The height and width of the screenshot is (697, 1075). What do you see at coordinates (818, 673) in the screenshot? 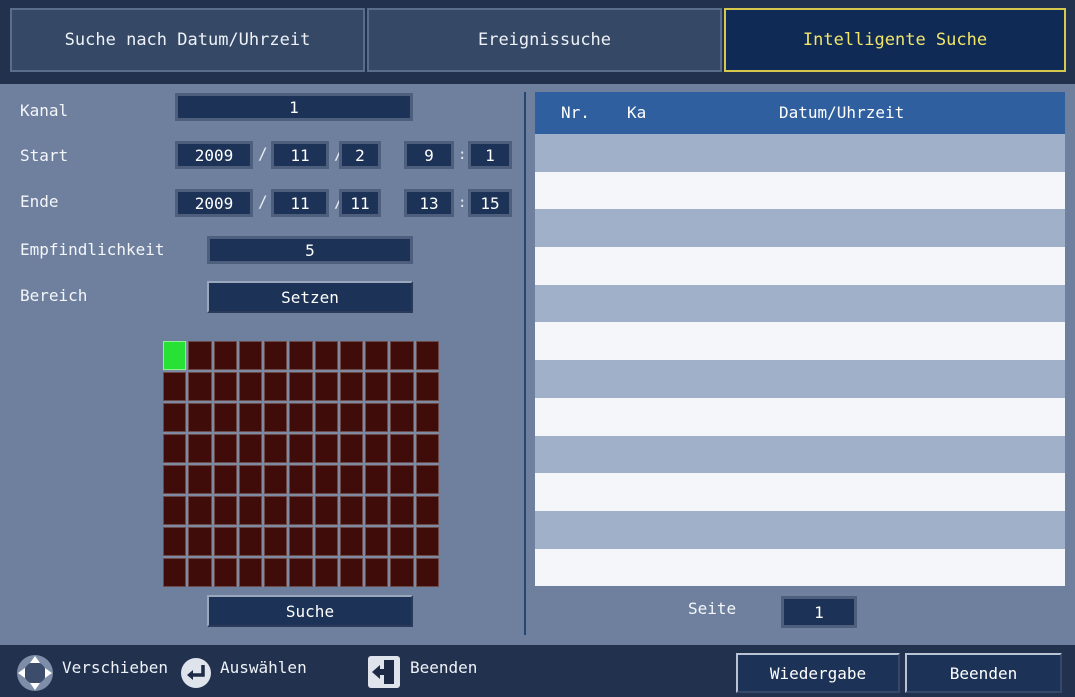
I see `playback-button: Wiedergabe` at bounding box center [818, 673].